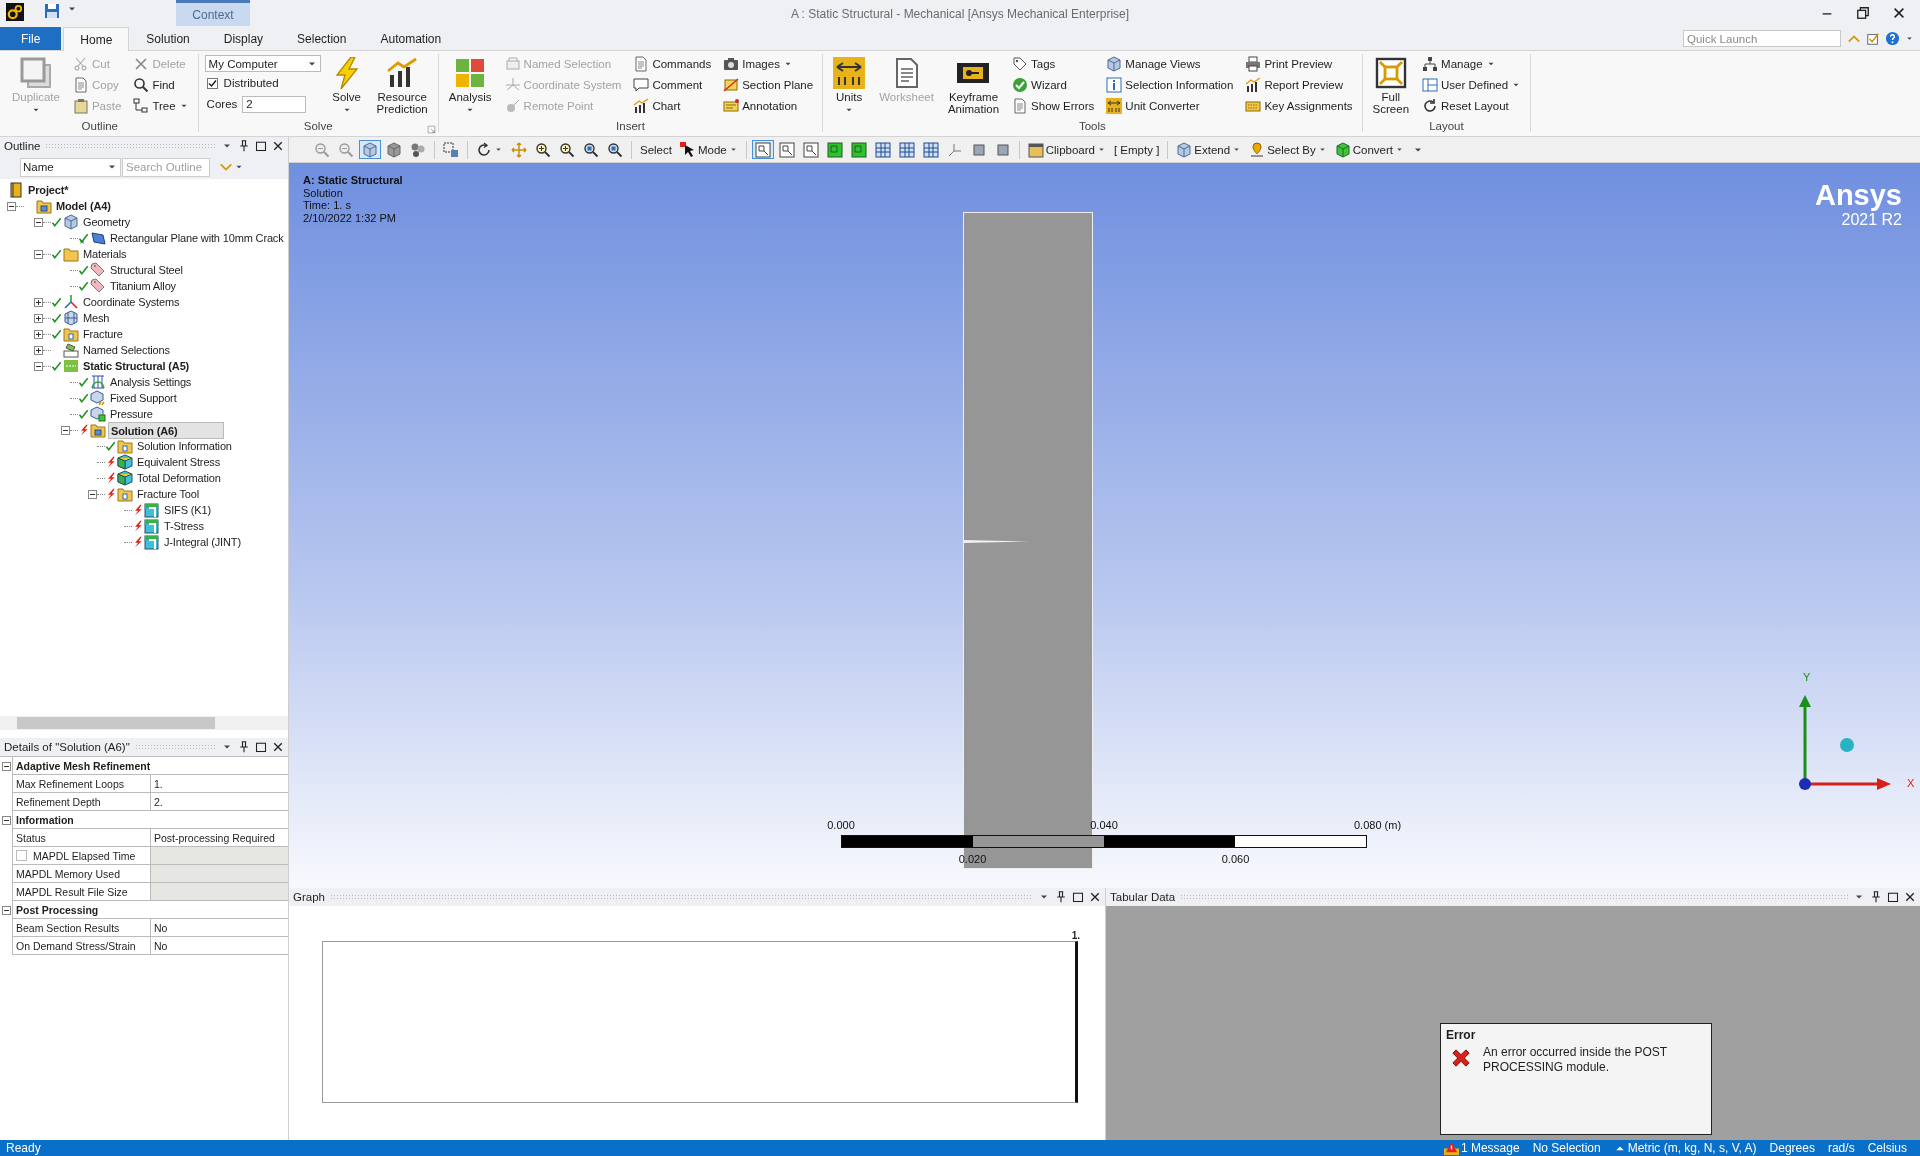 The image size is (1920, 1156). What do you see at coordinates (672, 106) in the screenshot?
I see `ribbon-button: Chart` at bounding box center [672, 106].